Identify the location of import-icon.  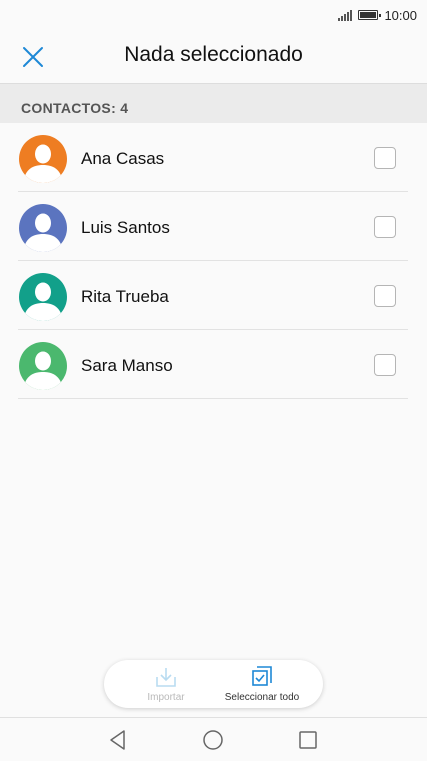
(166, 677).